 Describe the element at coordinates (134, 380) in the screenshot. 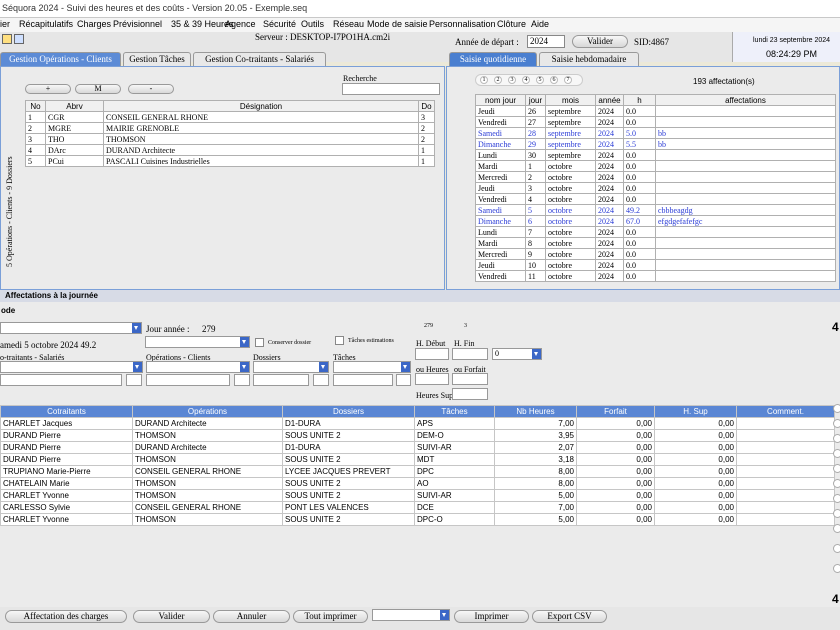

I see `cotraitant-extra` at that location.